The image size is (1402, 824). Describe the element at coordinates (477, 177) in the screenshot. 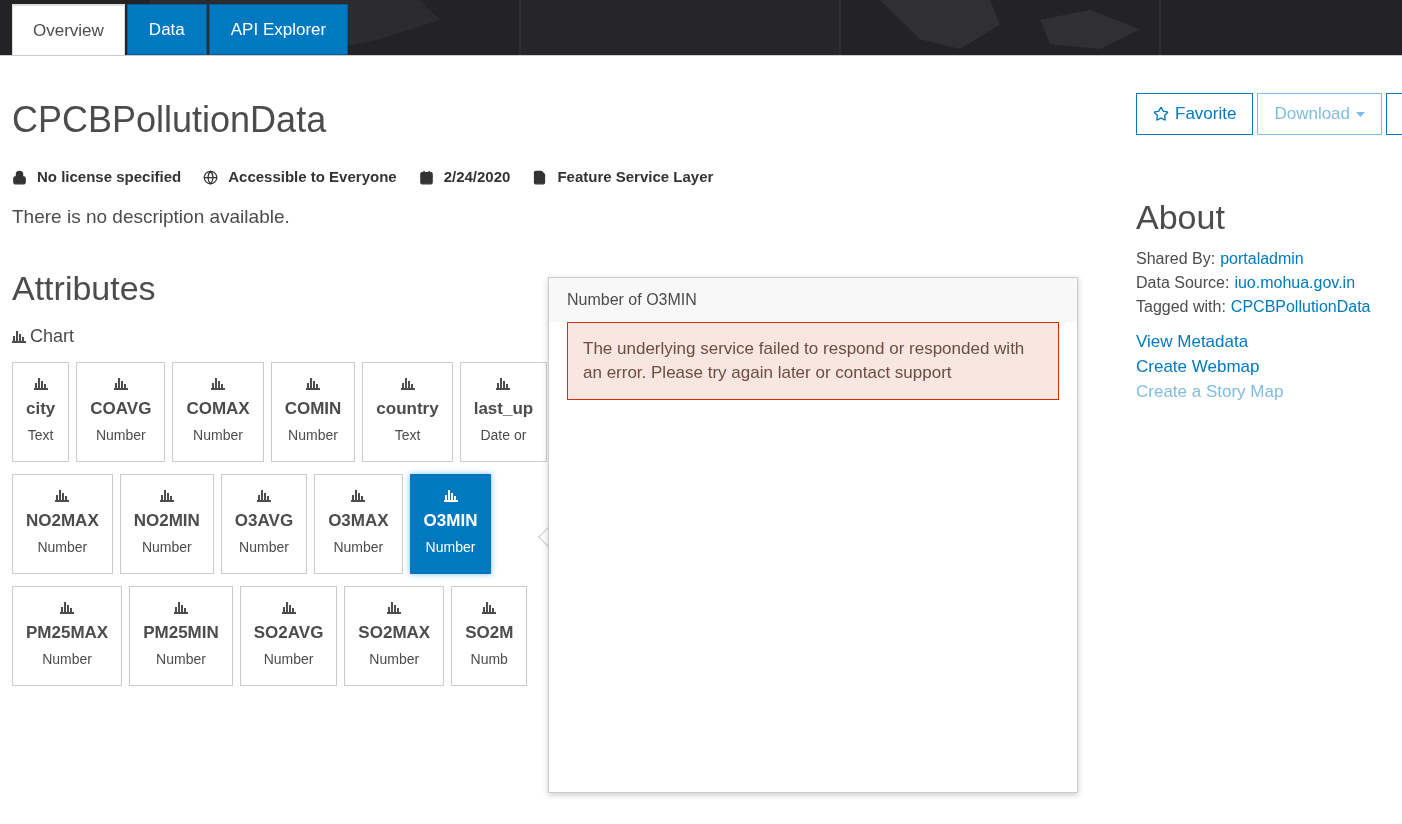

I see `meta-text: 2/24/2020` at that location.